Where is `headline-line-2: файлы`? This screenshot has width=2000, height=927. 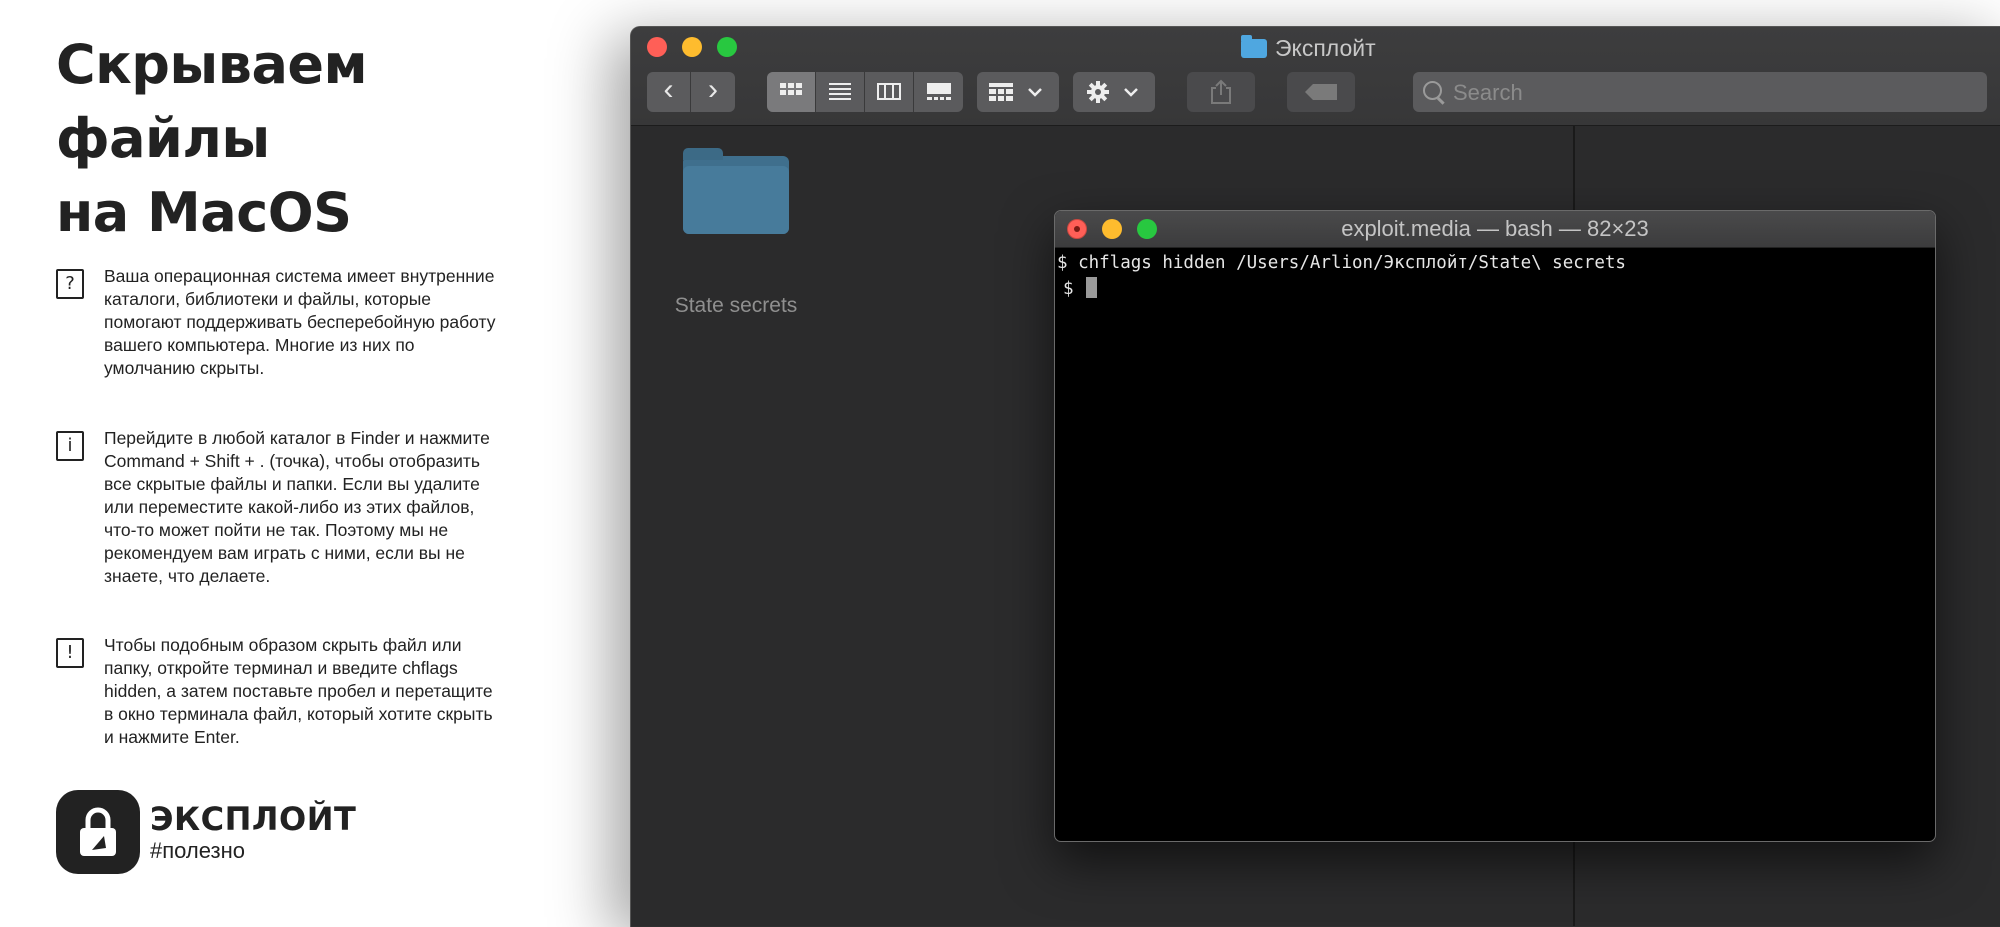 headline-line-2: файлы is located at coordinates (163, 138).